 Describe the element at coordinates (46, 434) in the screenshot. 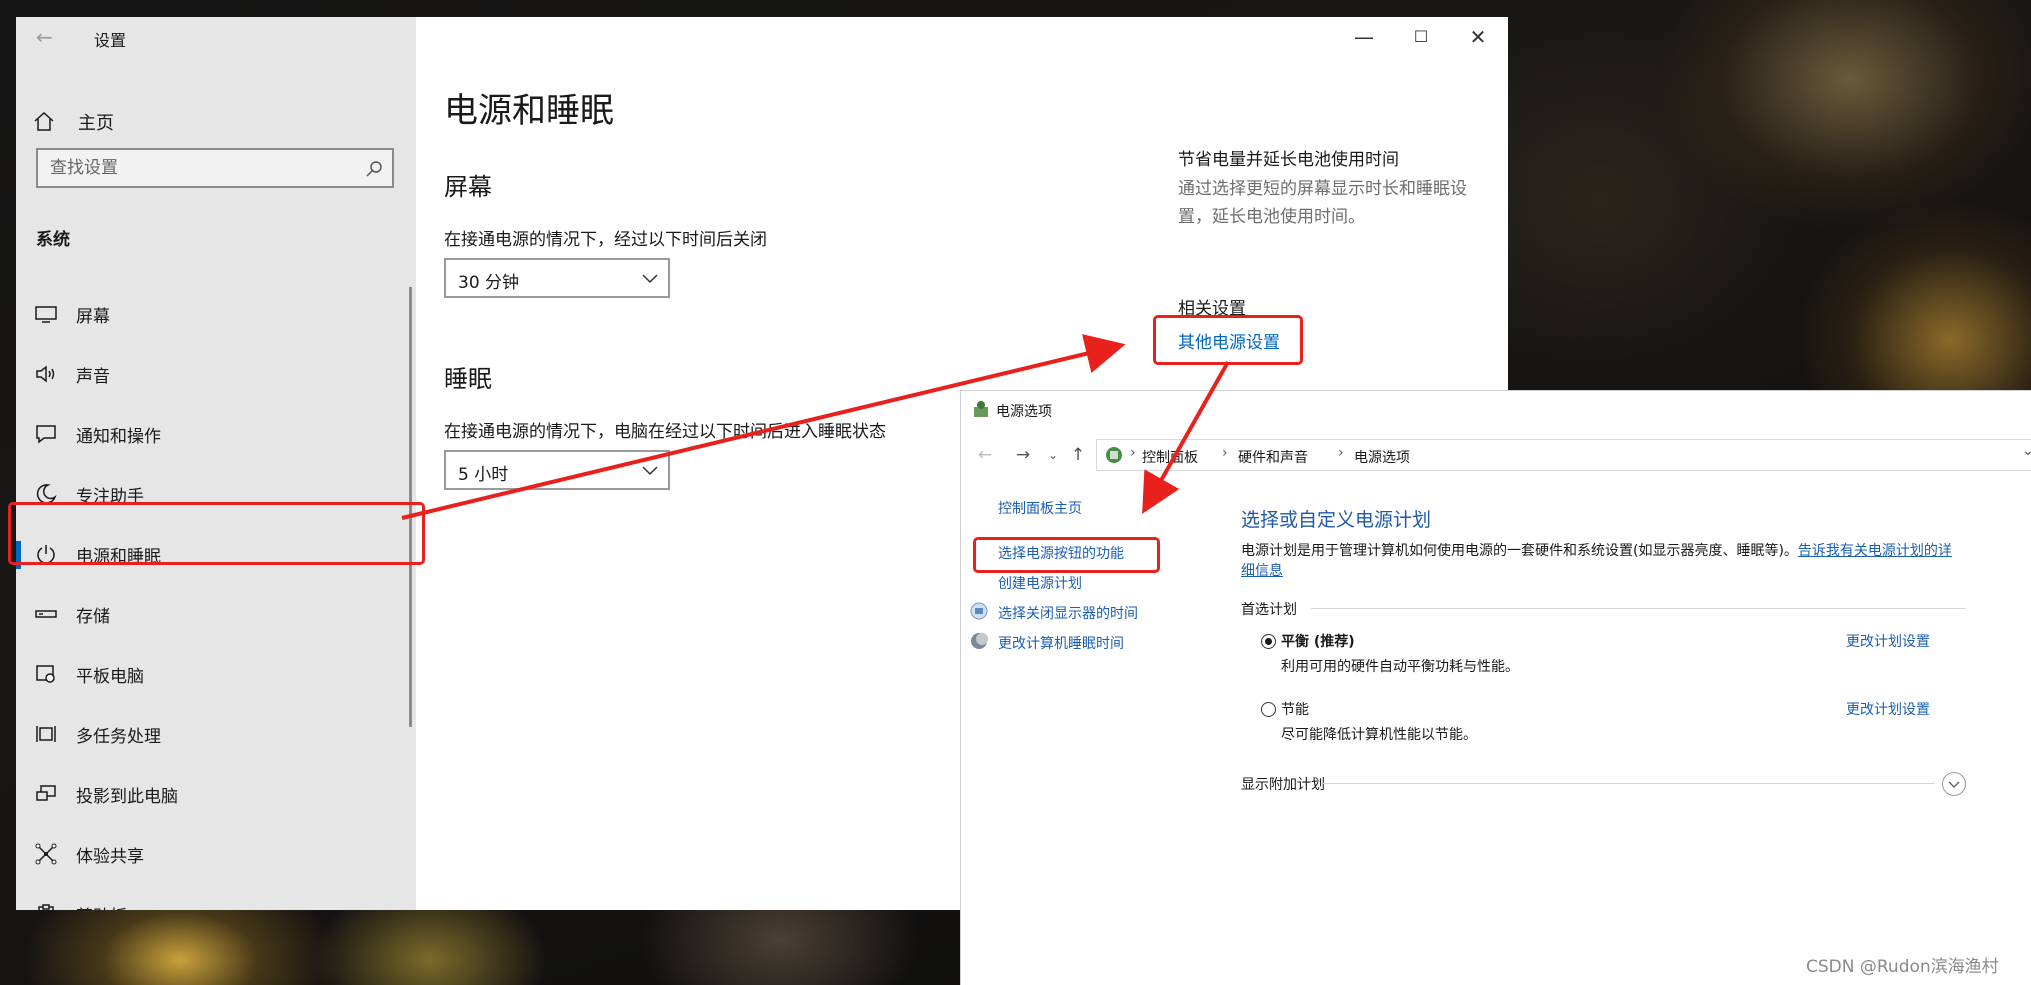

I see `notification-icon` at that location.